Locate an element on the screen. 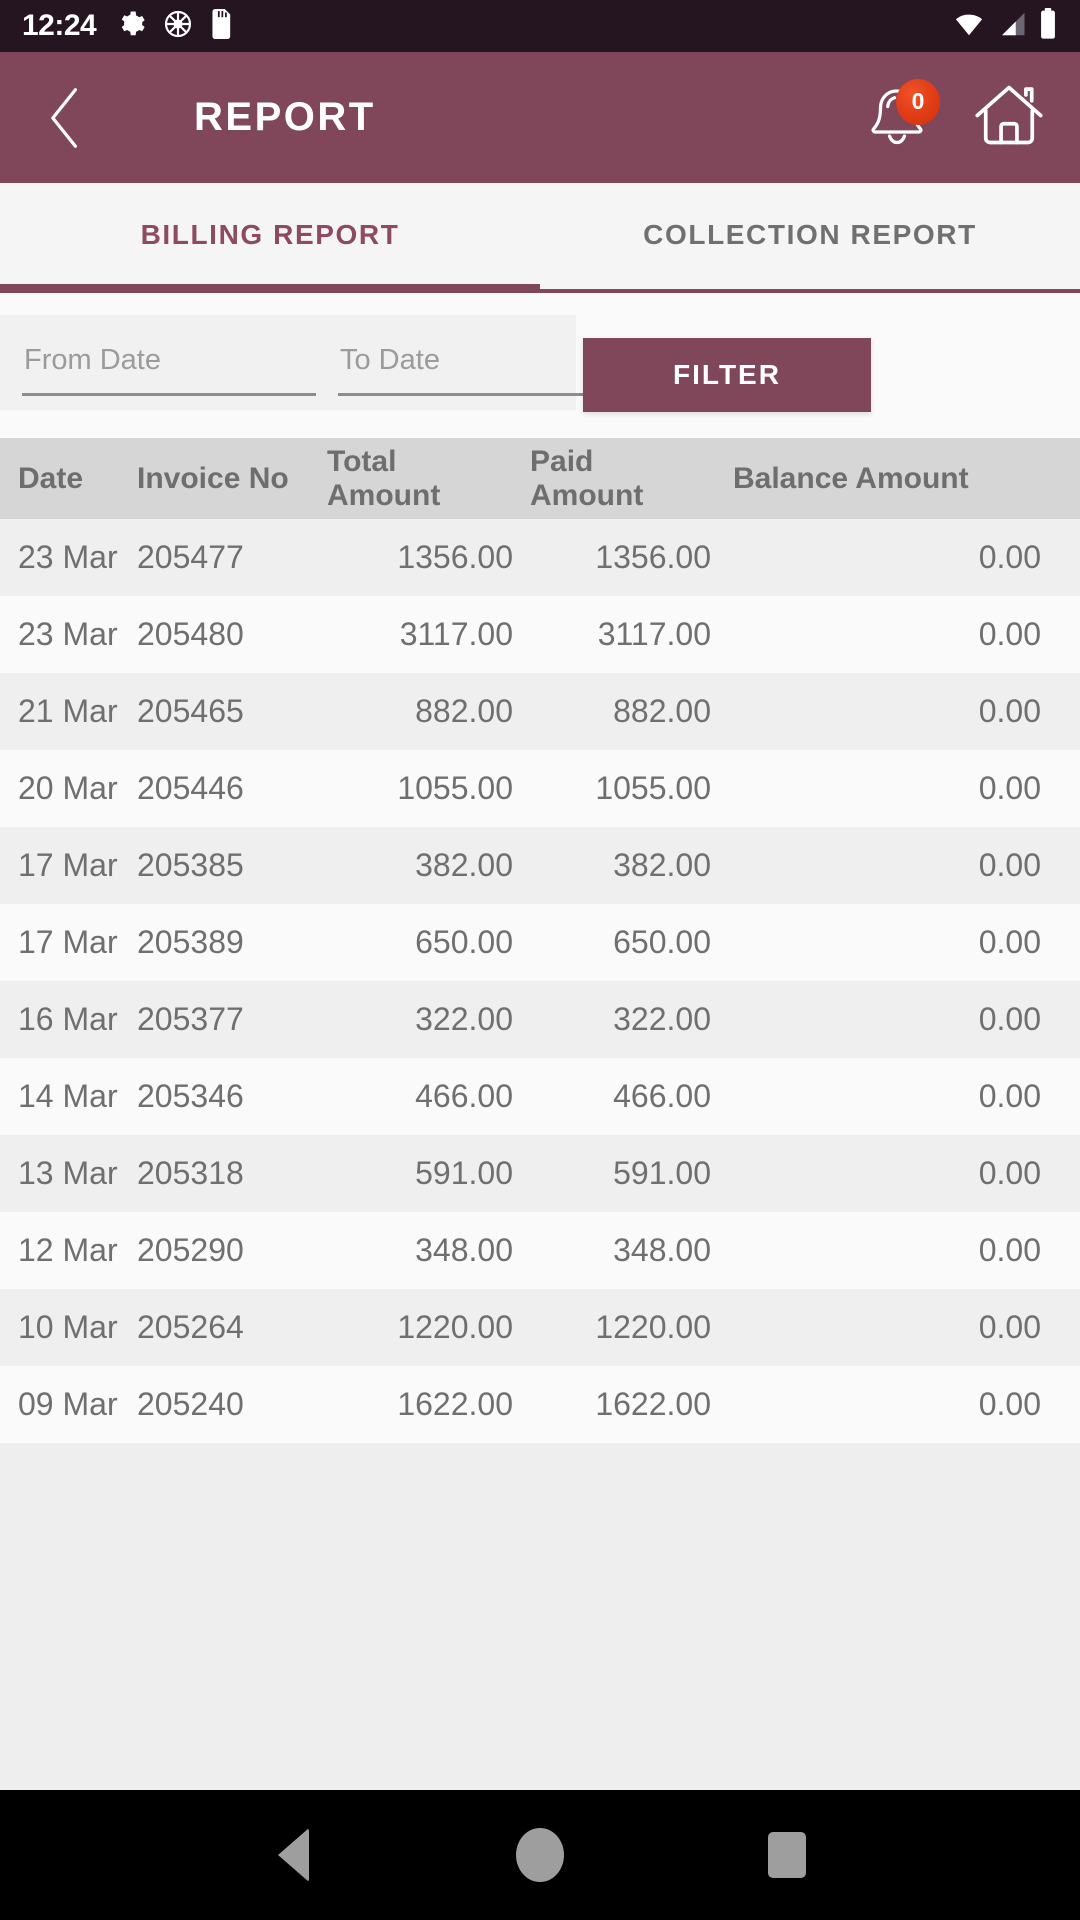  cell-total-amount: 348.00 is located at coordinates (464, 1250).